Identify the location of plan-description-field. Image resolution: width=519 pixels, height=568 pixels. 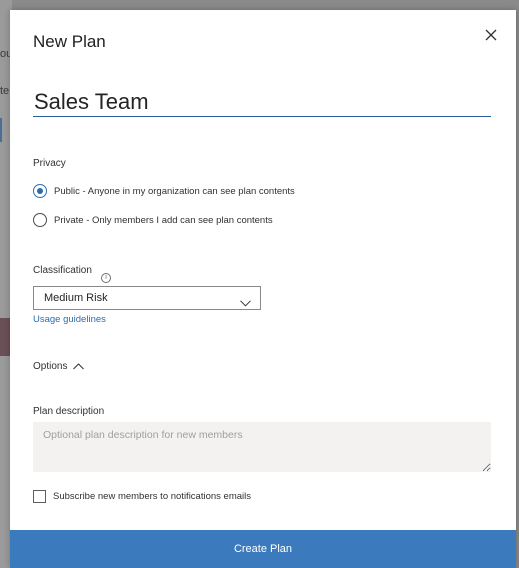
(262, 447).